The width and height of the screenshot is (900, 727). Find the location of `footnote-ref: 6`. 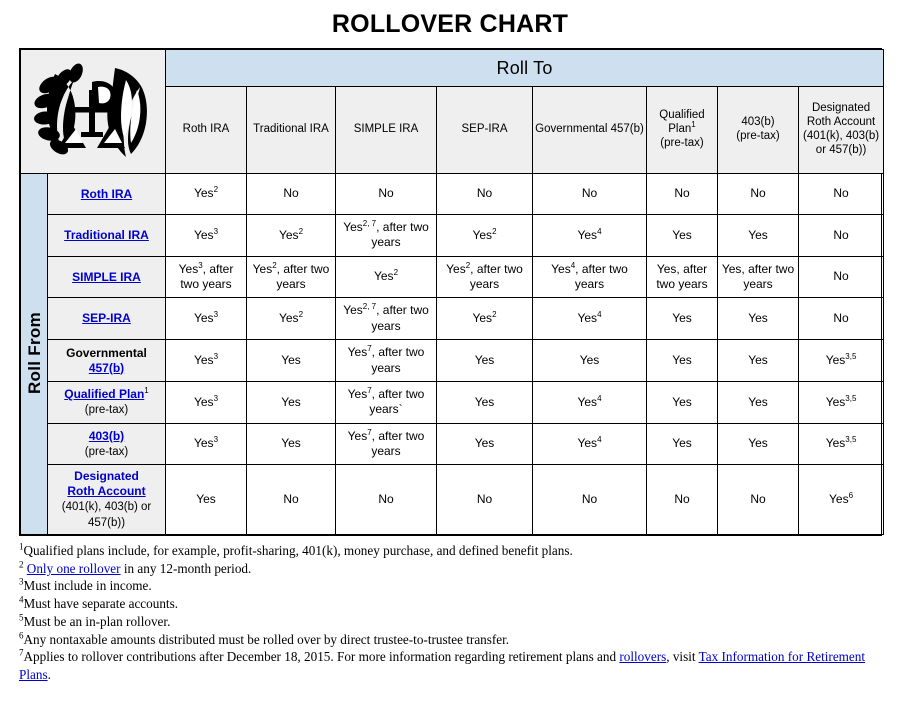

footnote-ref: 6 is located at coordinates (851, 495).